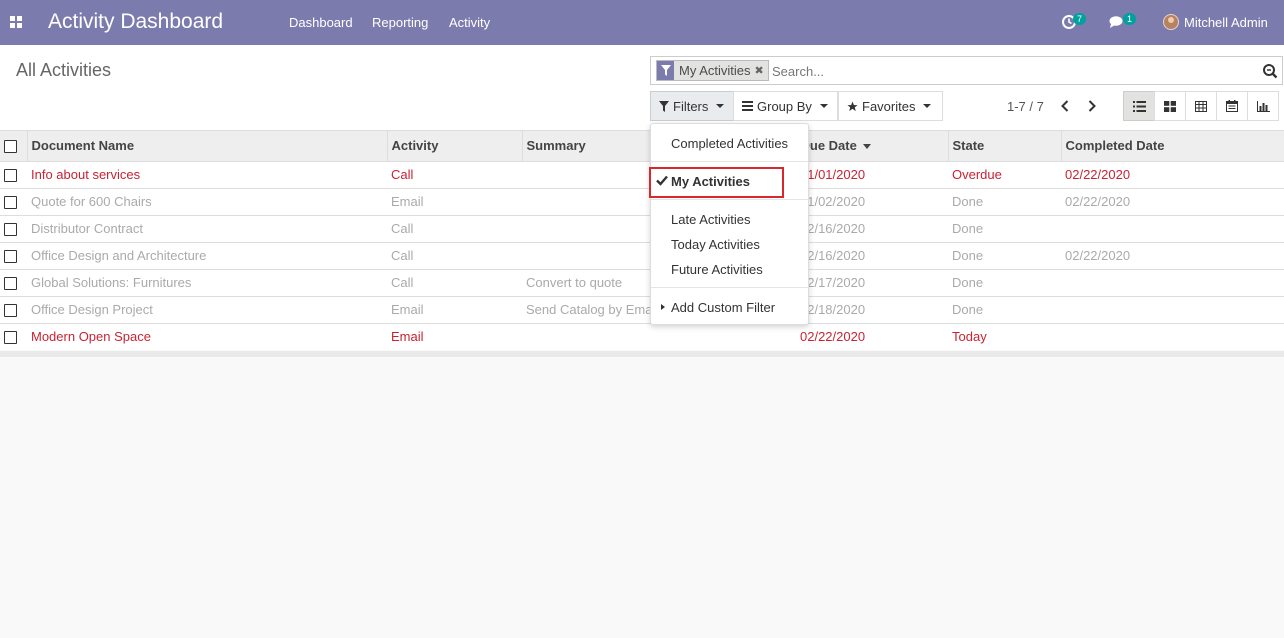  What do you see at coordinates (717, 269) in the screenshot?
I see `filter-future-activities: Future Activities` at bounding box center [717, 269].